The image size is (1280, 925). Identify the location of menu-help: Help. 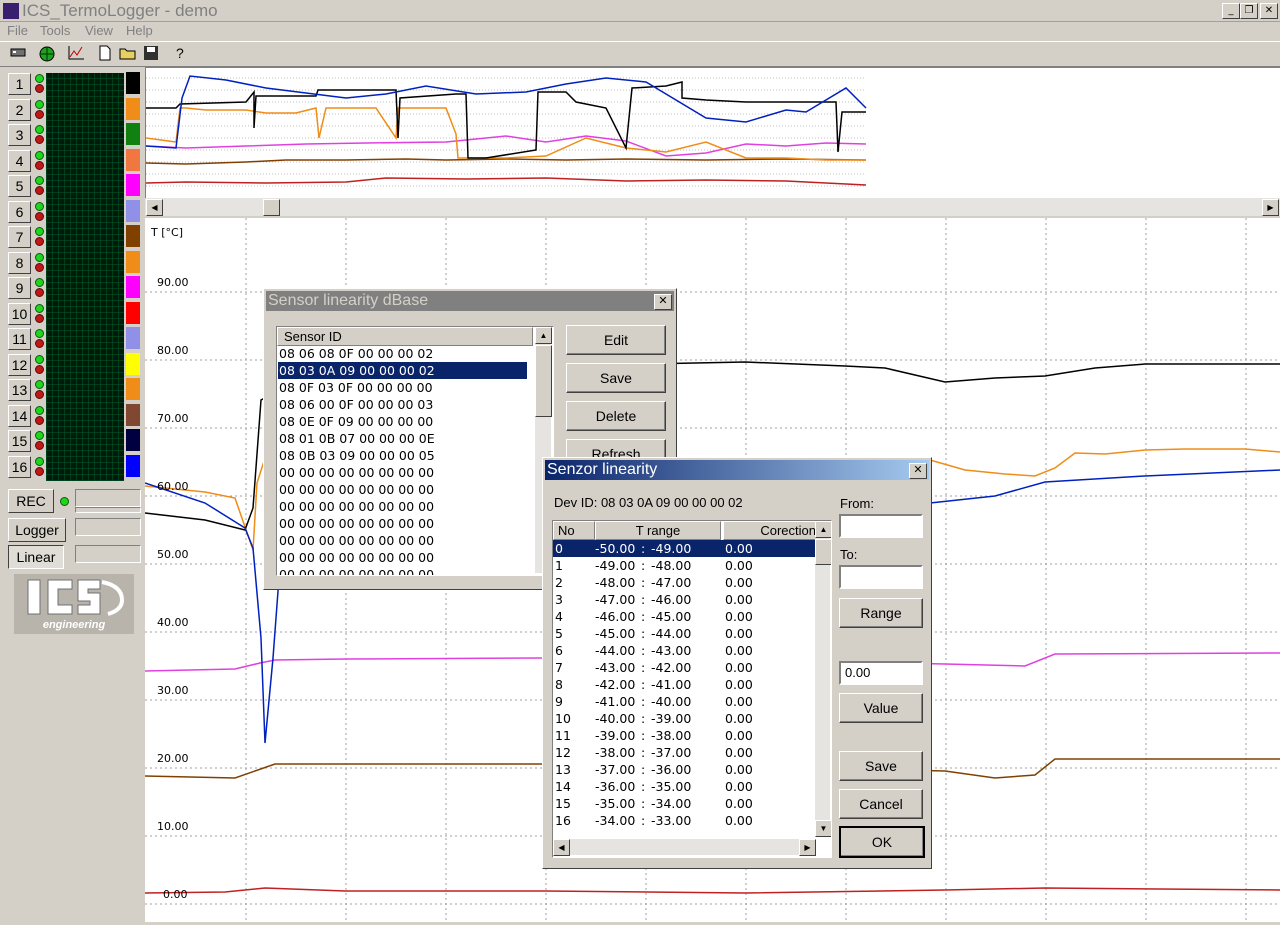
(139, 30).